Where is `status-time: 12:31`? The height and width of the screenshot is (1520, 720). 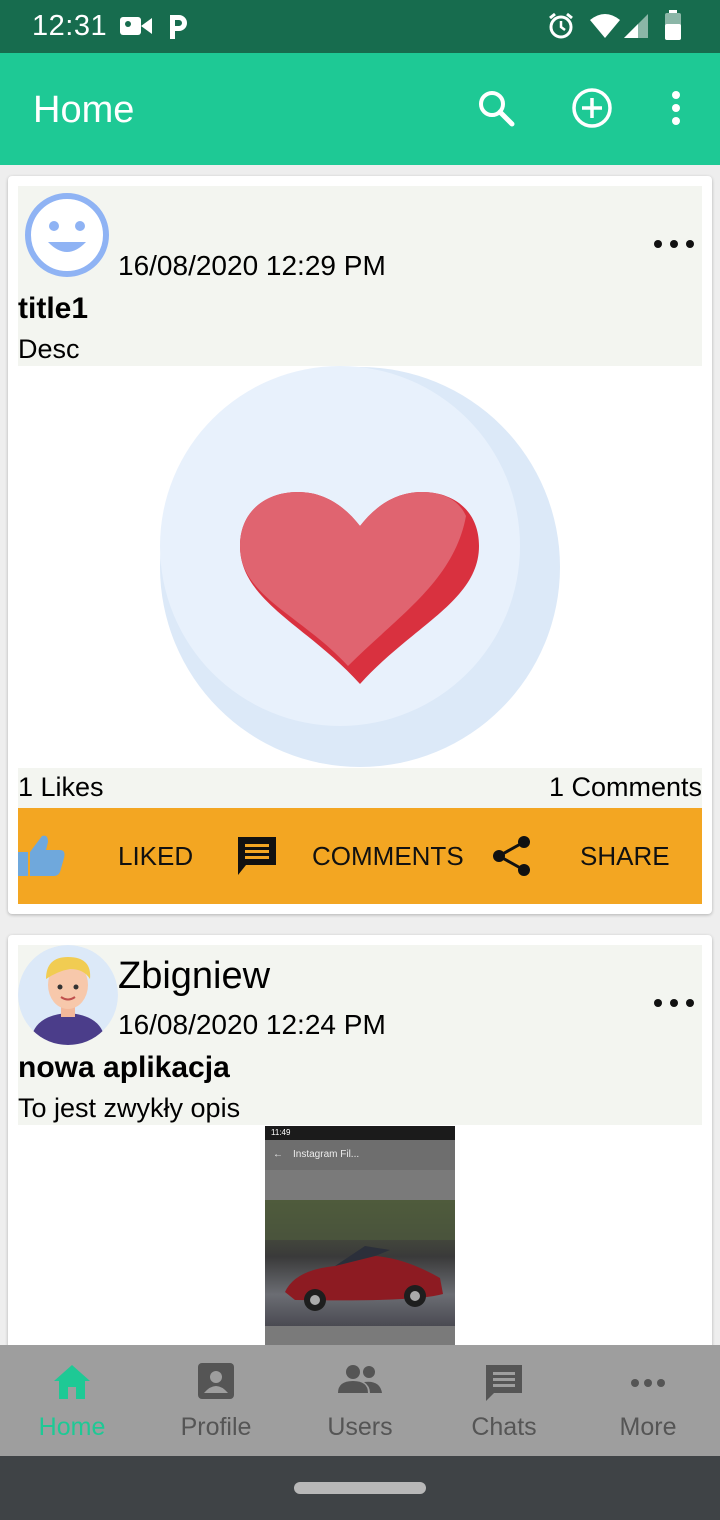
status-time: 12:31 is located at coordinates (70, 26).